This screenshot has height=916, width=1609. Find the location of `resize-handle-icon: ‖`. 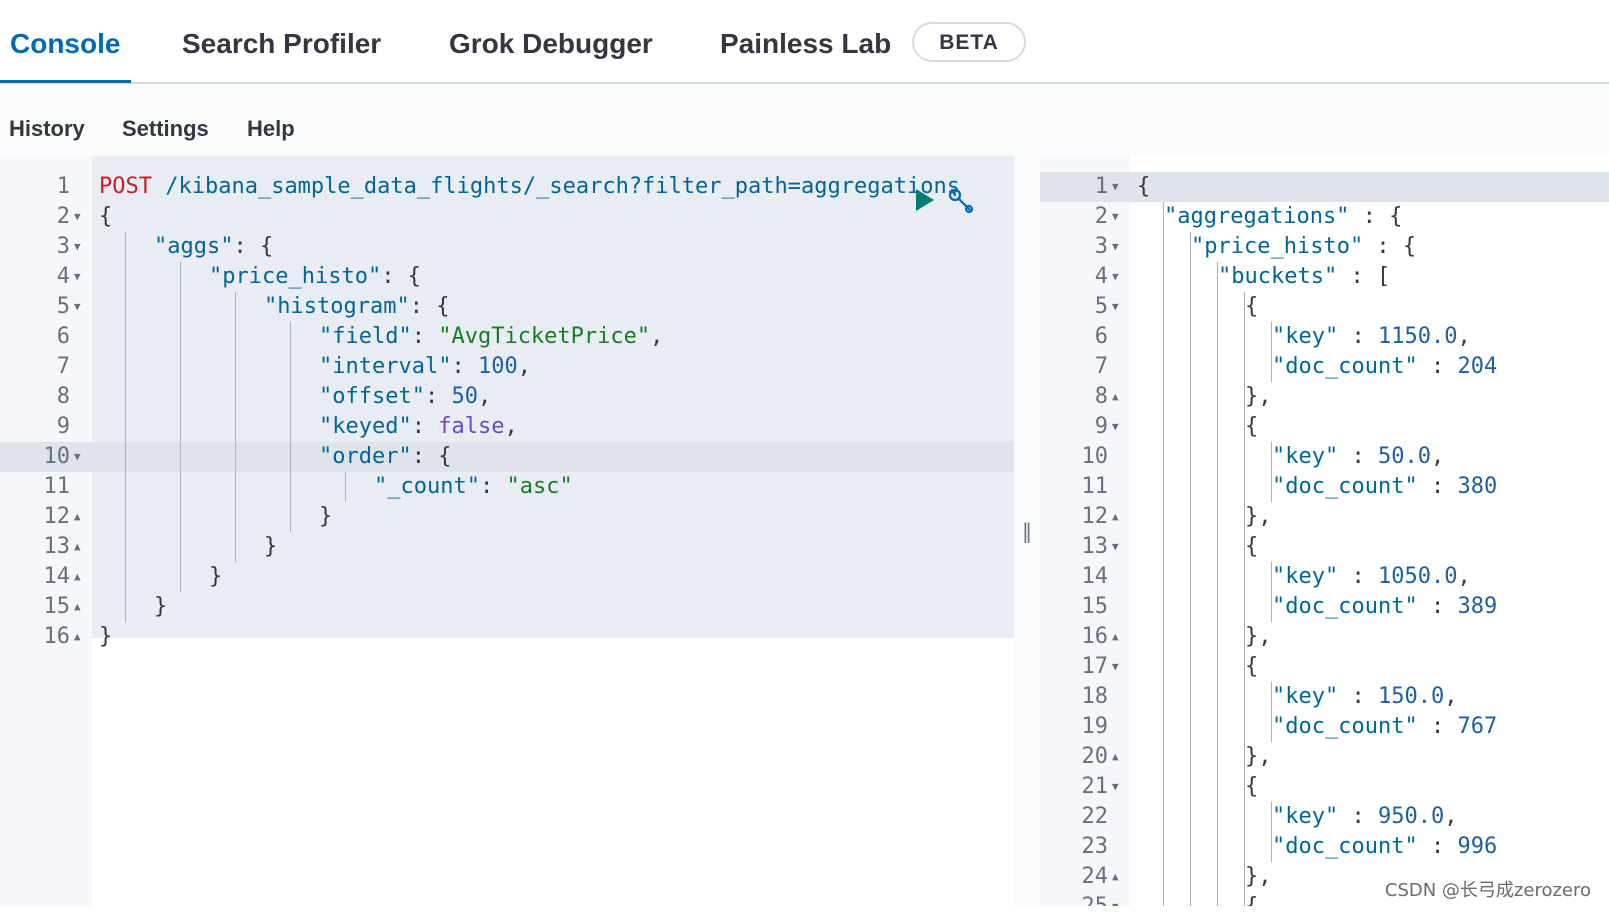

resize-handle-icon: ‖ is located at coordinates (1027, 531).